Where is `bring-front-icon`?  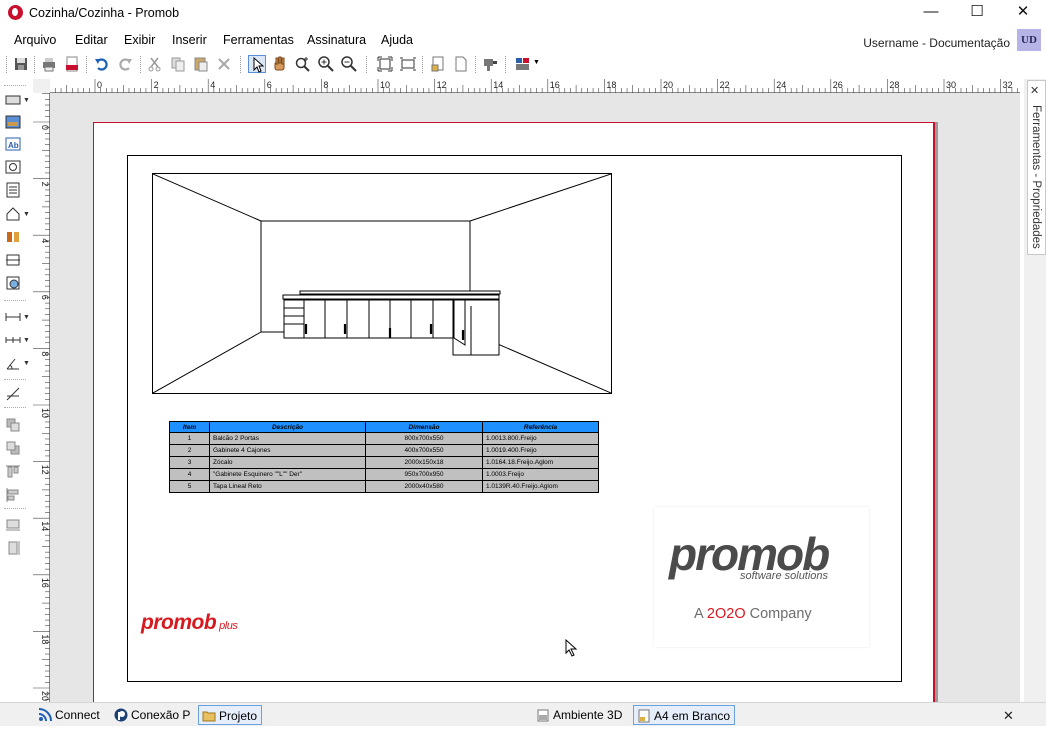
bring-front-icon is located at coordinates (13, 425).